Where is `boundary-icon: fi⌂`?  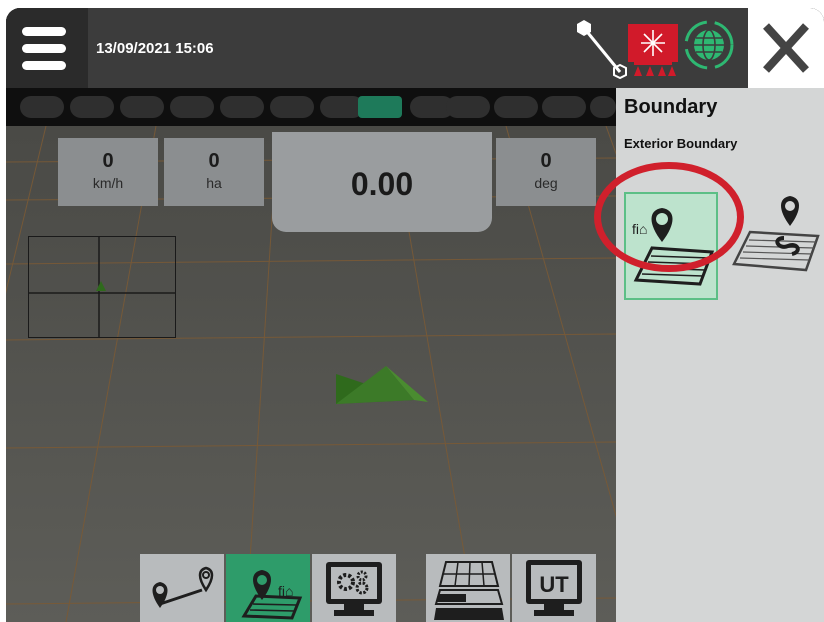
boundary-icon: fi⌂ is located at coordinates (272, 595).